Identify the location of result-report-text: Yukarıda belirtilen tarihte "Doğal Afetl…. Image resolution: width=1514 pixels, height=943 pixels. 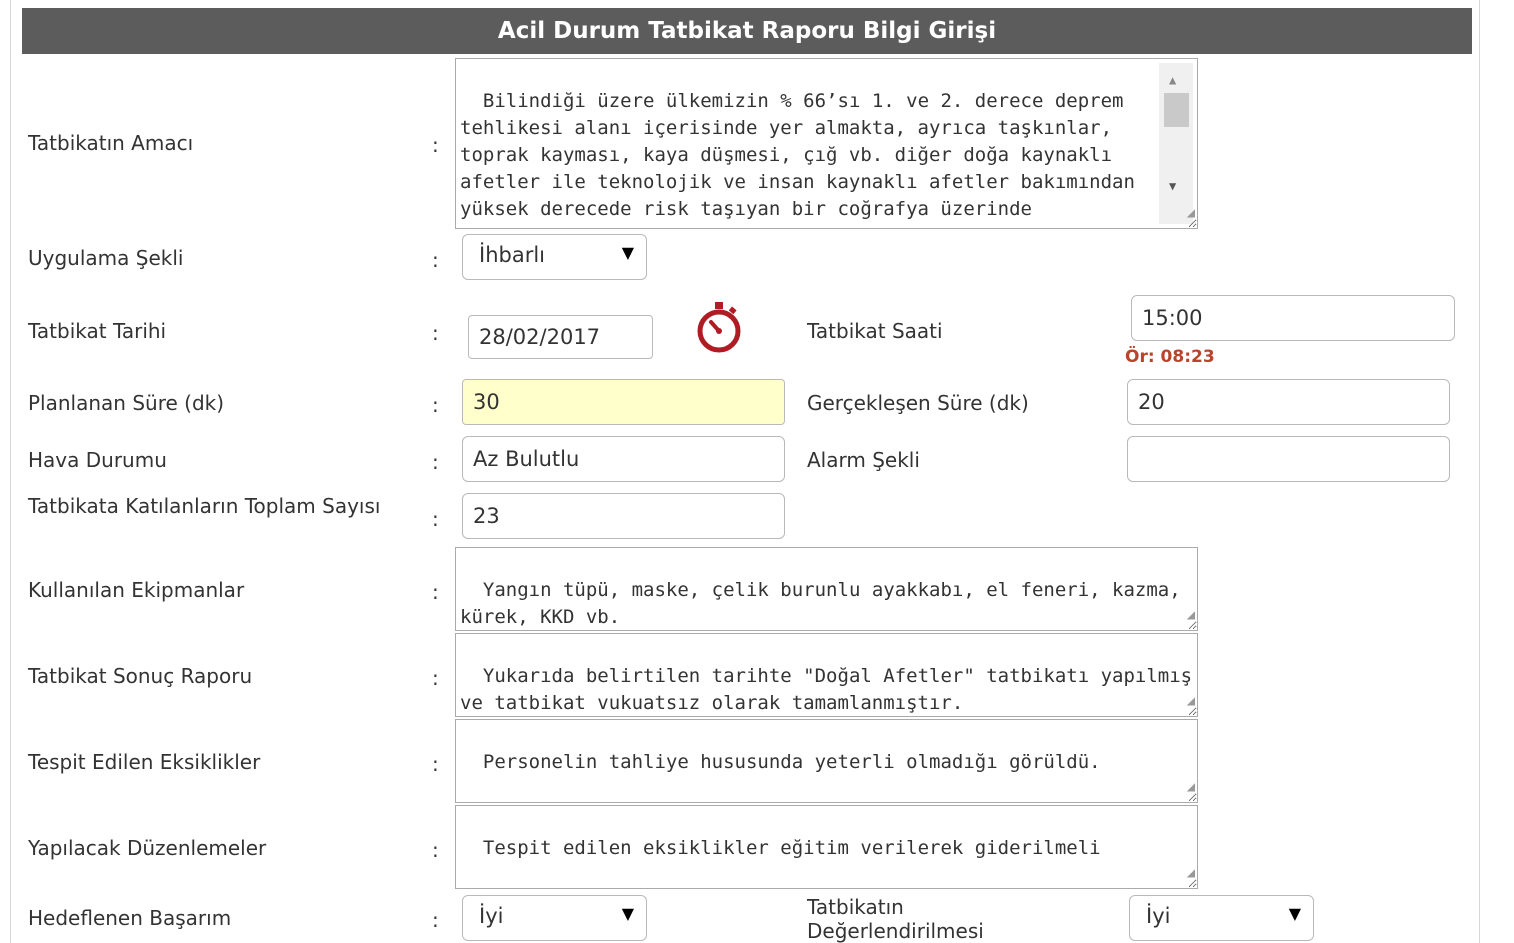
(826, 689).